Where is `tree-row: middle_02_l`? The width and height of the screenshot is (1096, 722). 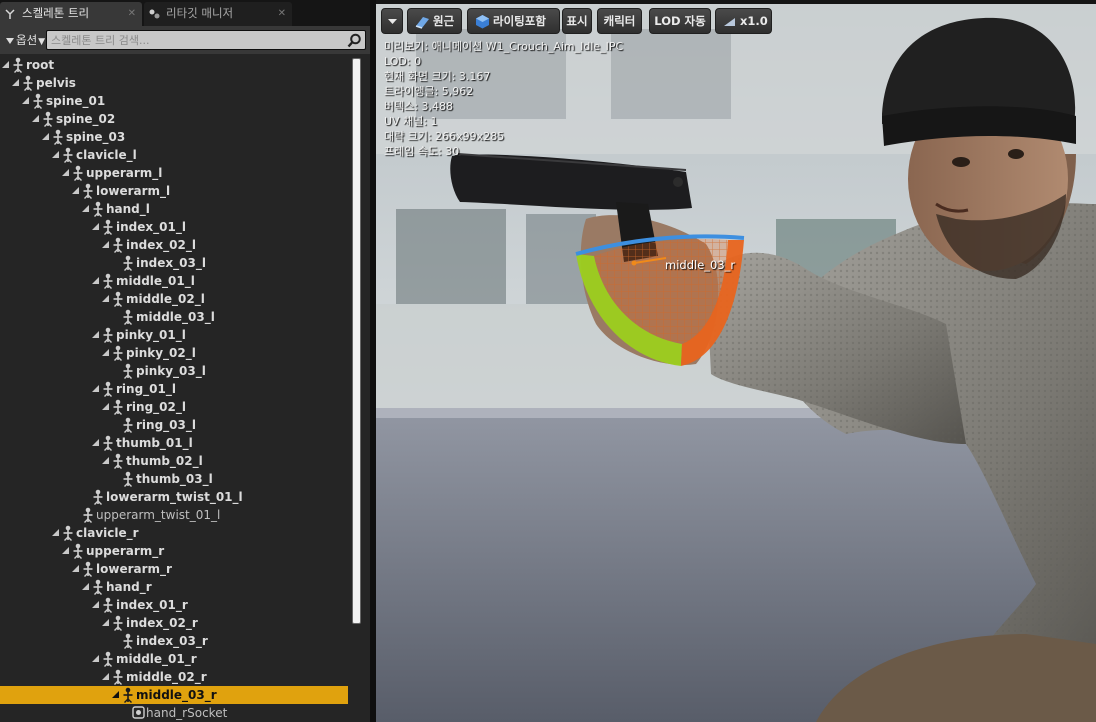 tree-row: middle_02_l is located at coordinates (174, 299).